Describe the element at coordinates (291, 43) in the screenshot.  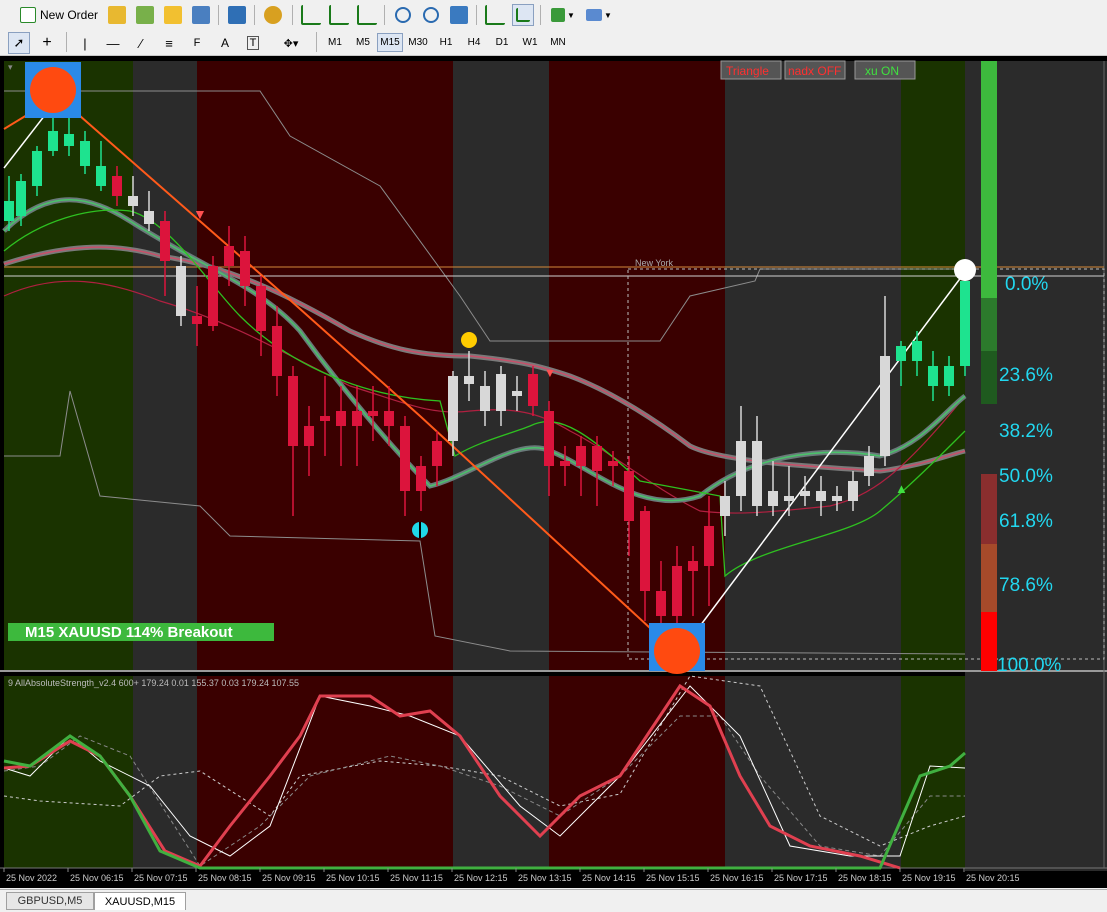
I see `arrows-icon: ✥▾` at that location.